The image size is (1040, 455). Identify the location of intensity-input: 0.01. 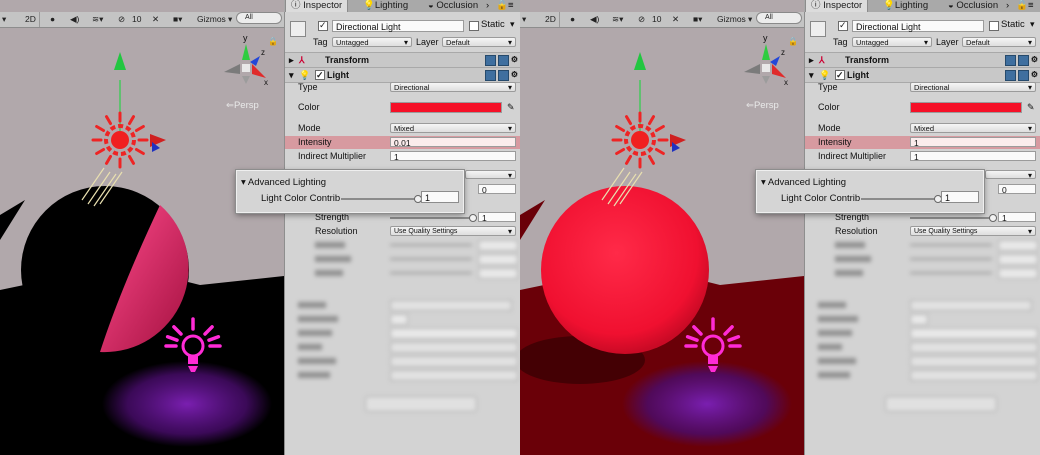
(453, 142).